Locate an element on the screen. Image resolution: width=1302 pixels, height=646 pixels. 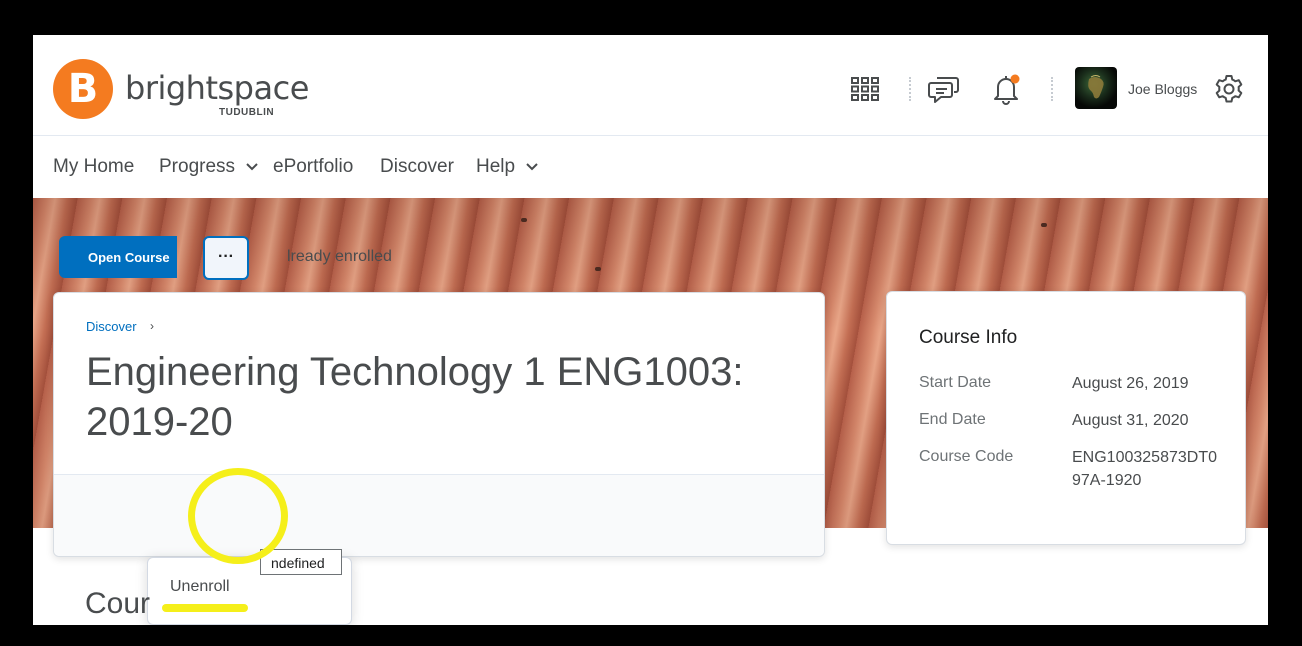
end-date-label: End Date is located at coordinates (952, 419).